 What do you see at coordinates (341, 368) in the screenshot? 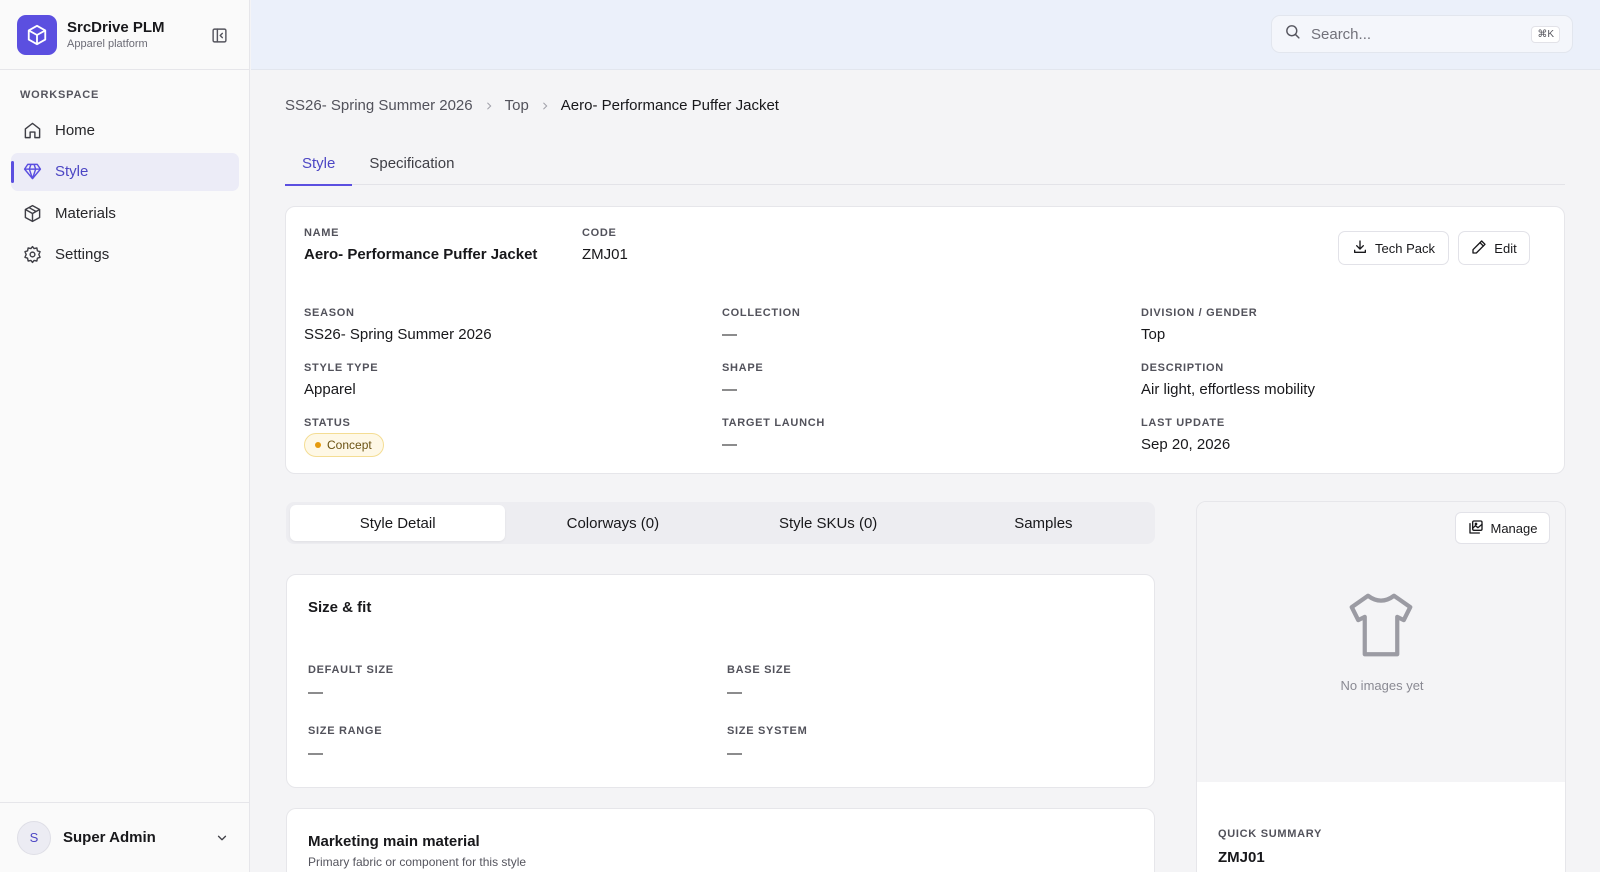
I see `style-type-label: STYLE TYPE` at bounding box center [341, 368].